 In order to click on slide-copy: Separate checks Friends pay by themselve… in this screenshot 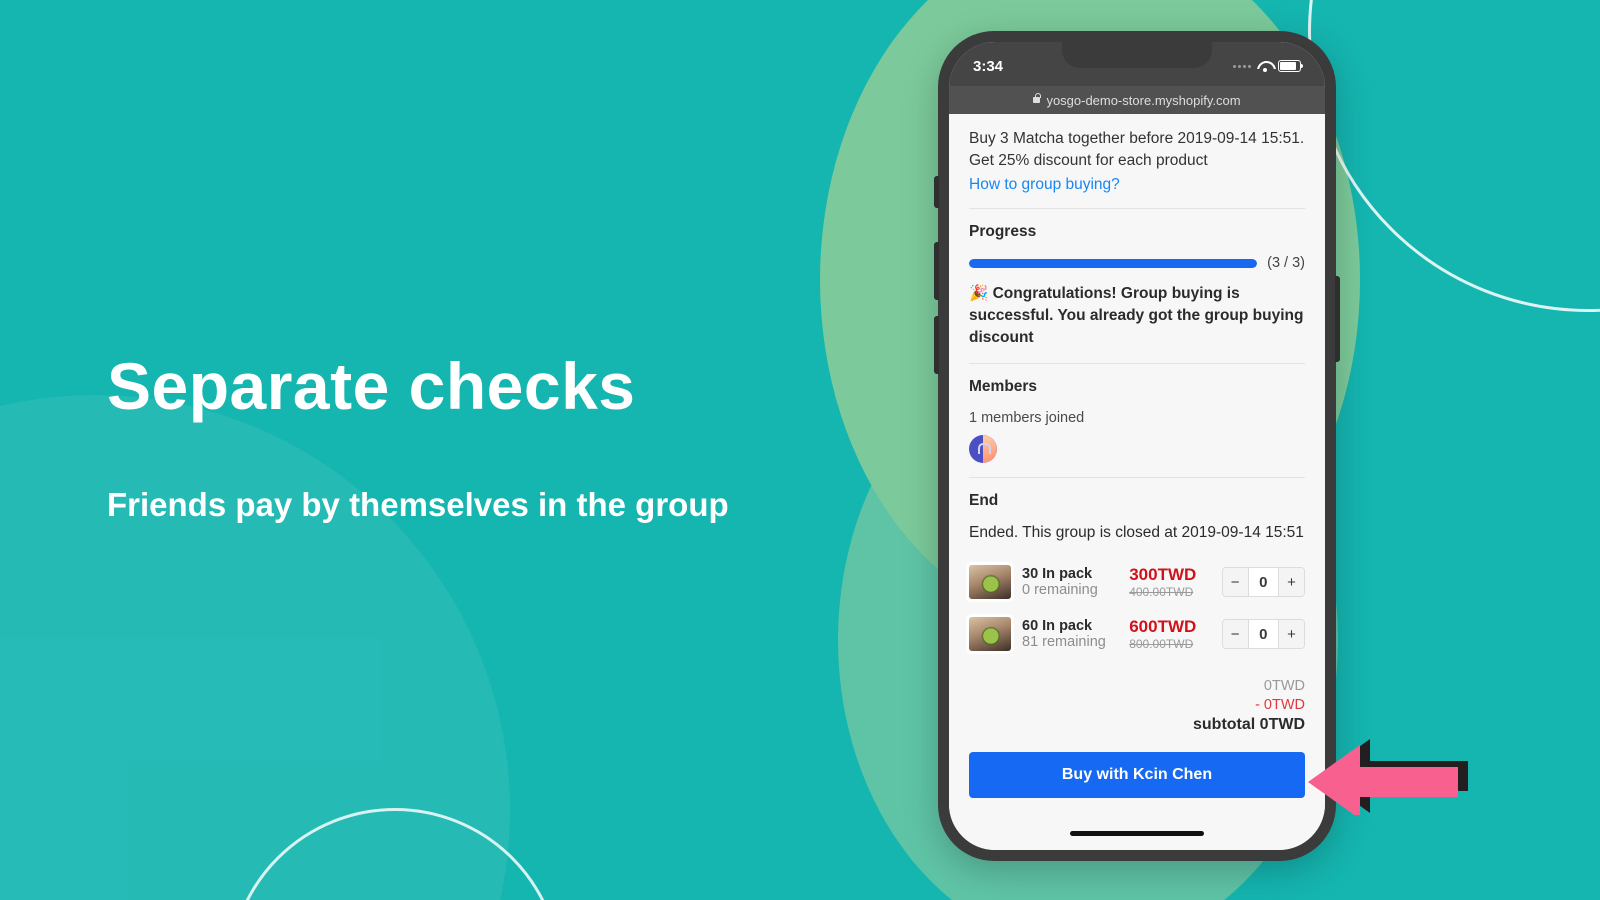, I will do `click(447, 439)`.